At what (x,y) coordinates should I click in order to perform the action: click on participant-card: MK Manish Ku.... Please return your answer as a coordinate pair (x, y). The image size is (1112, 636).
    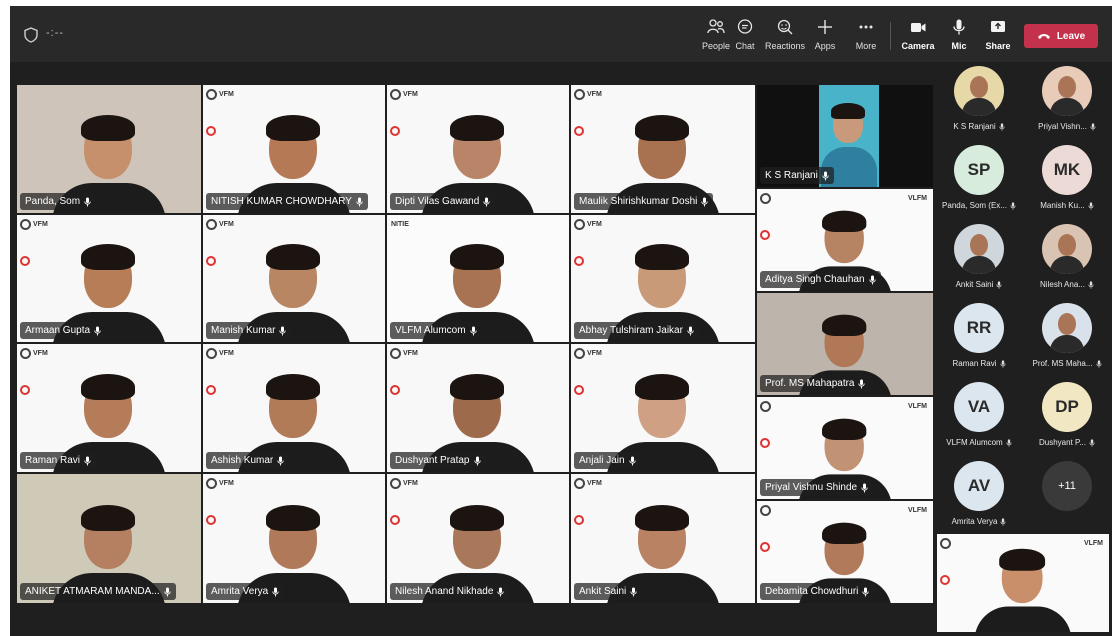
    Looking at the image, I should click on (1067, 185).